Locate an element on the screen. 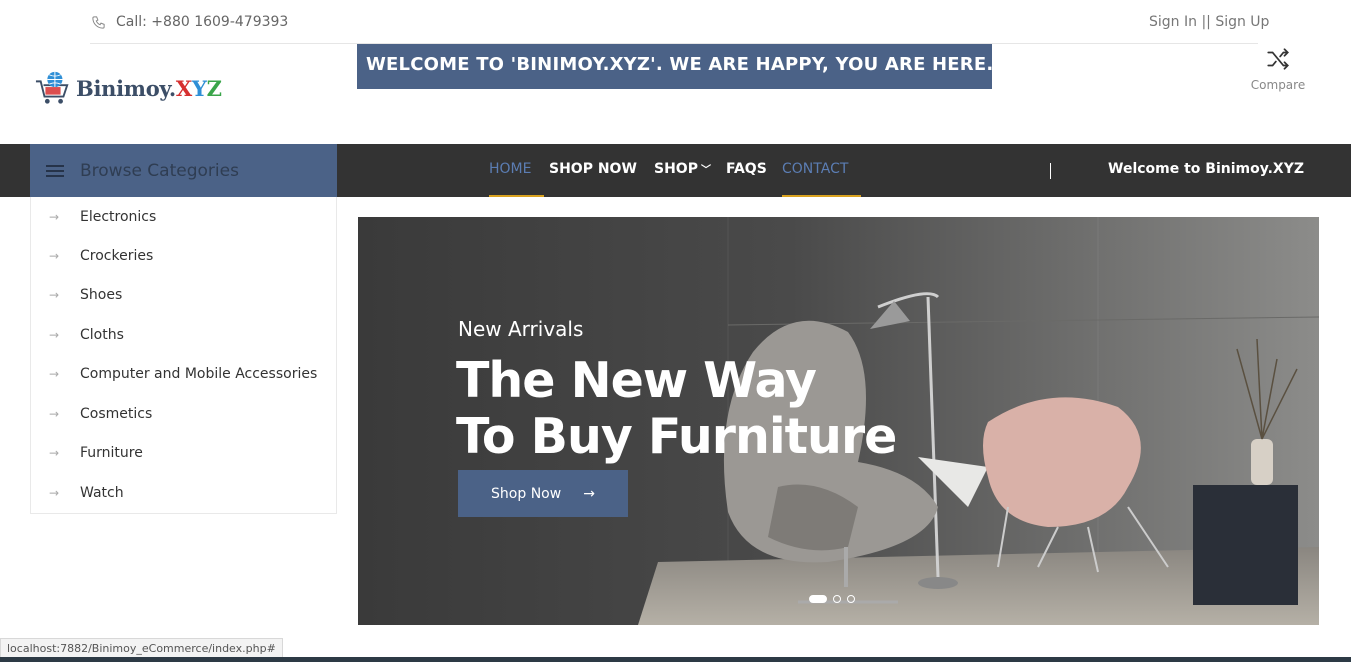 The width and height of the screenshot is (1351, 662). shop-now-button: Shop Now → is located at coordinates (543, 493).